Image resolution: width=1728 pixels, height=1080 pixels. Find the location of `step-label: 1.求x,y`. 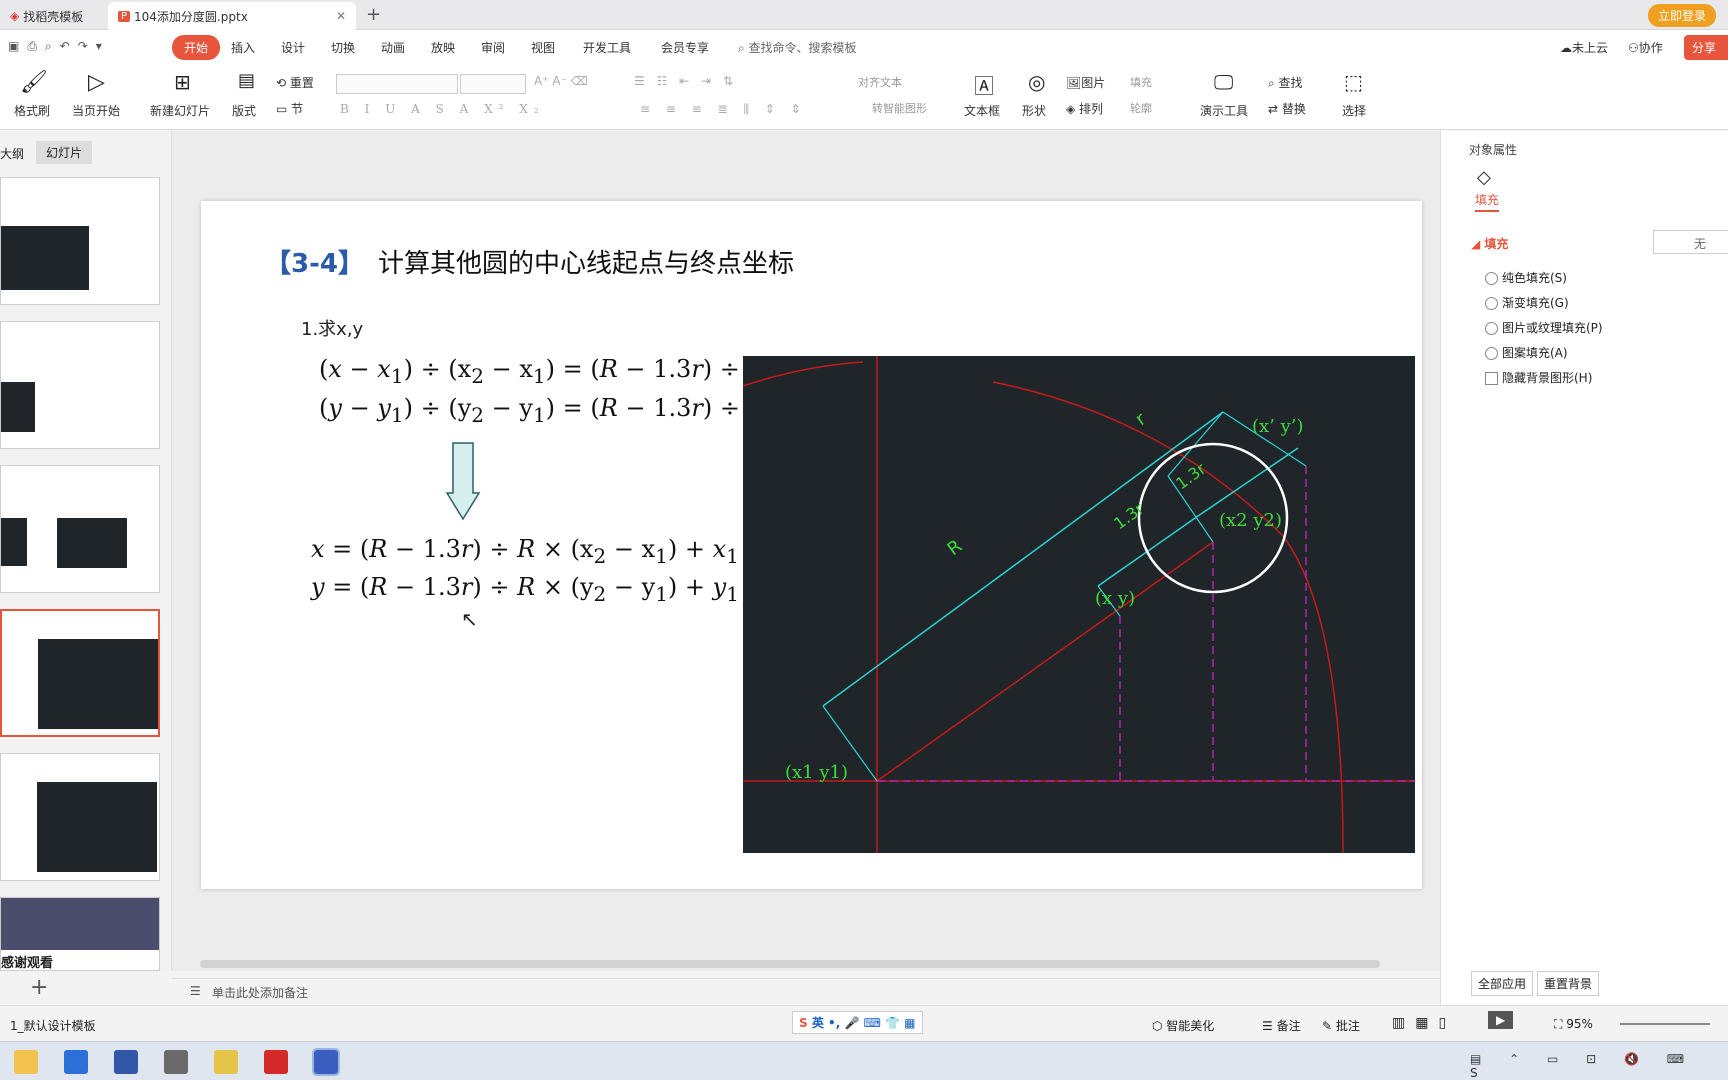

step-label: 1.求x,y is located at coordinates (332, 328).